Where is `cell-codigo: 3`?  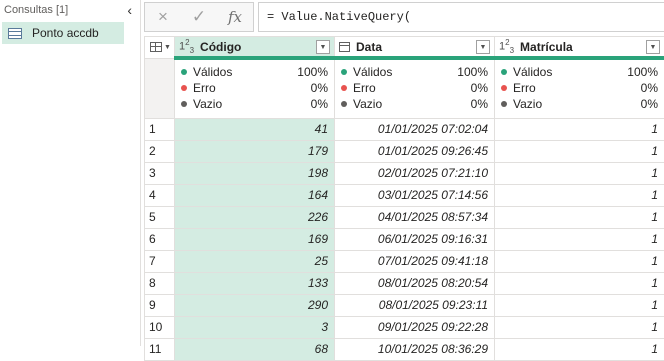
cell-codigo: 3 is located at coordinates (255, 327).